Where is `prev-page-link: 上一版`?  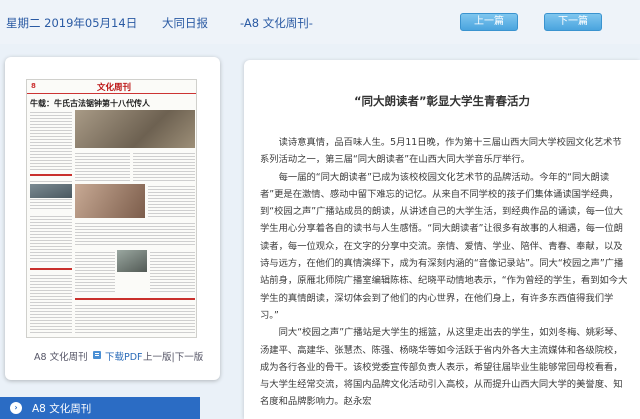 prev-page-link: 上一版 is located at coordinates (157, 357).